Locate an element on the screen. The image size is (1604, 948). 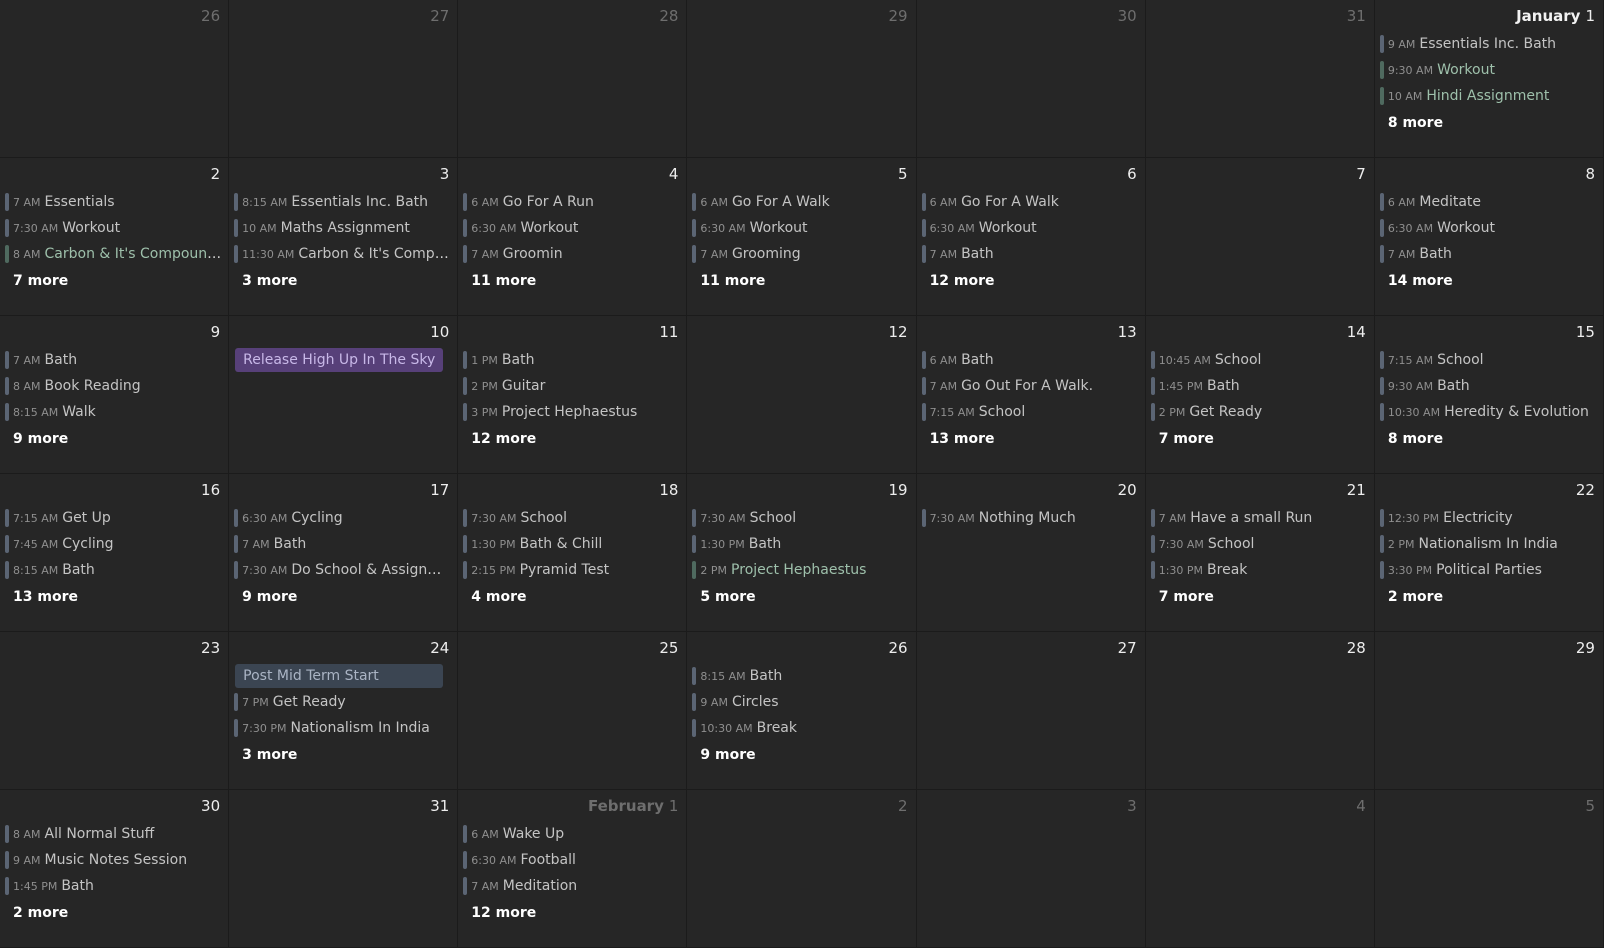
event-item: 2 PM Project Hephaestus is located at coordinates (800, 570).